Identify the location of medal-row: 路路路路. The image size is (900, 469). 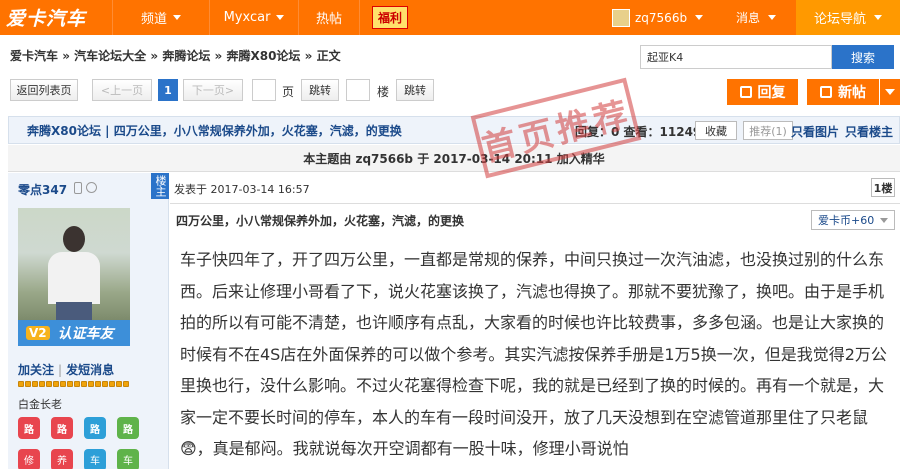
(78, 428).